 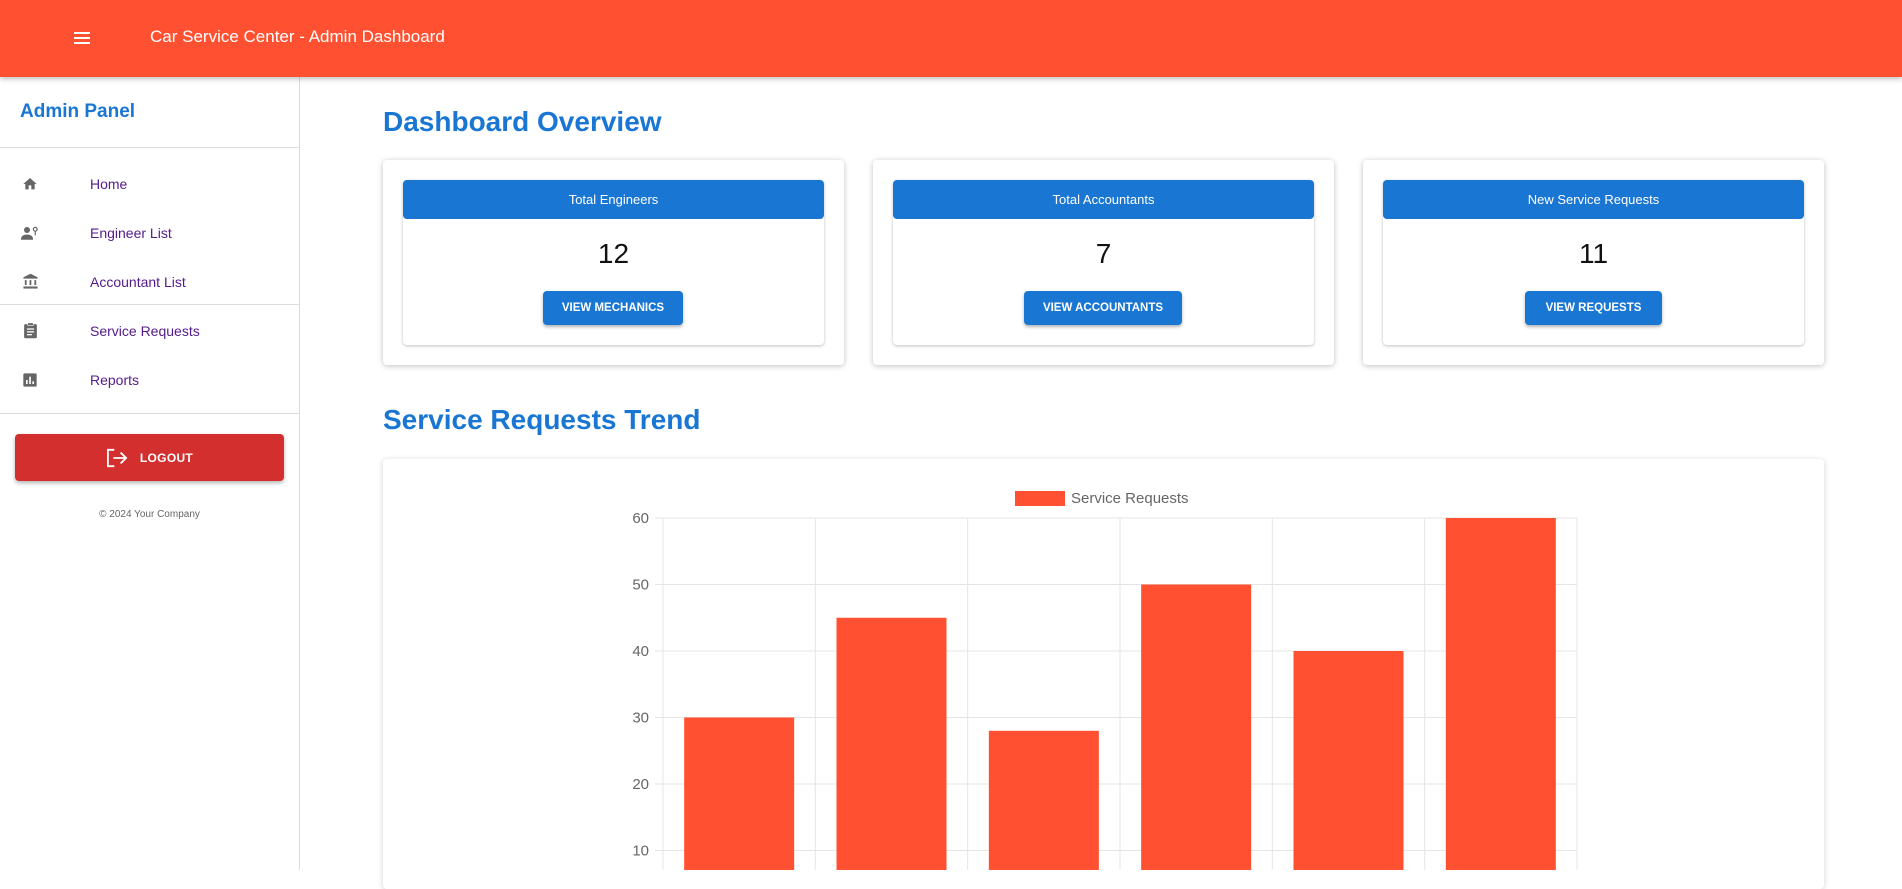 I want to click on view-accountants-button: VIEW ACCOUNTANTS, so click(x=1103, y=308).